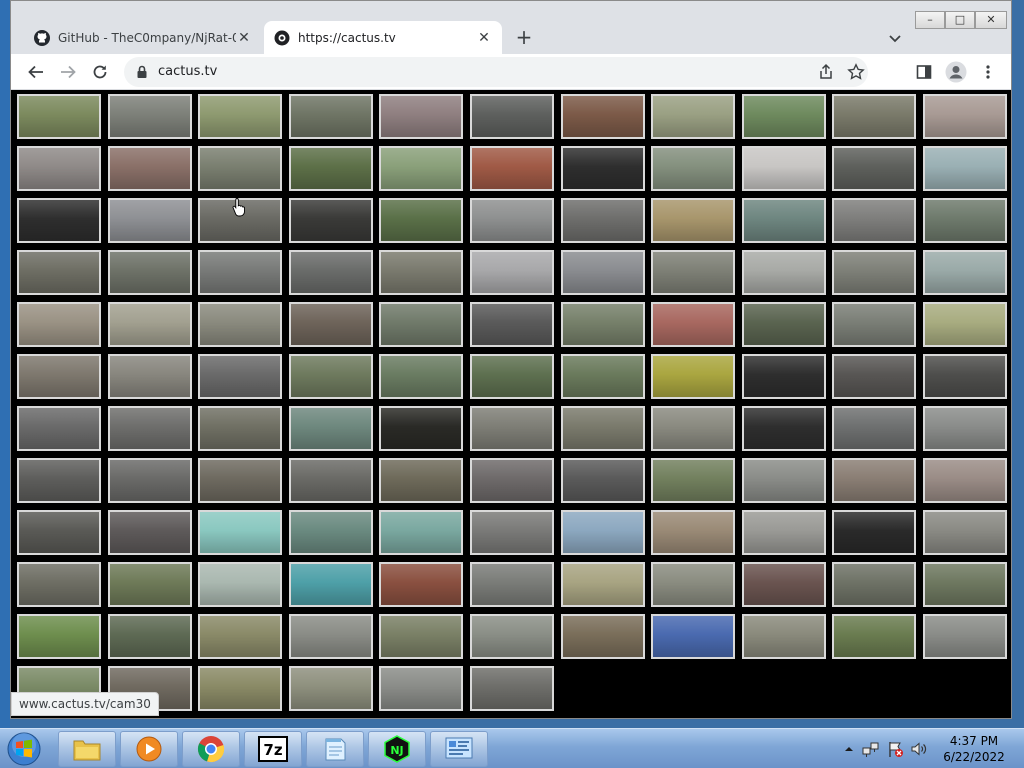  Describe the element at coordinates (956, 72) in the screenshot. I see `profile-button` at that location.